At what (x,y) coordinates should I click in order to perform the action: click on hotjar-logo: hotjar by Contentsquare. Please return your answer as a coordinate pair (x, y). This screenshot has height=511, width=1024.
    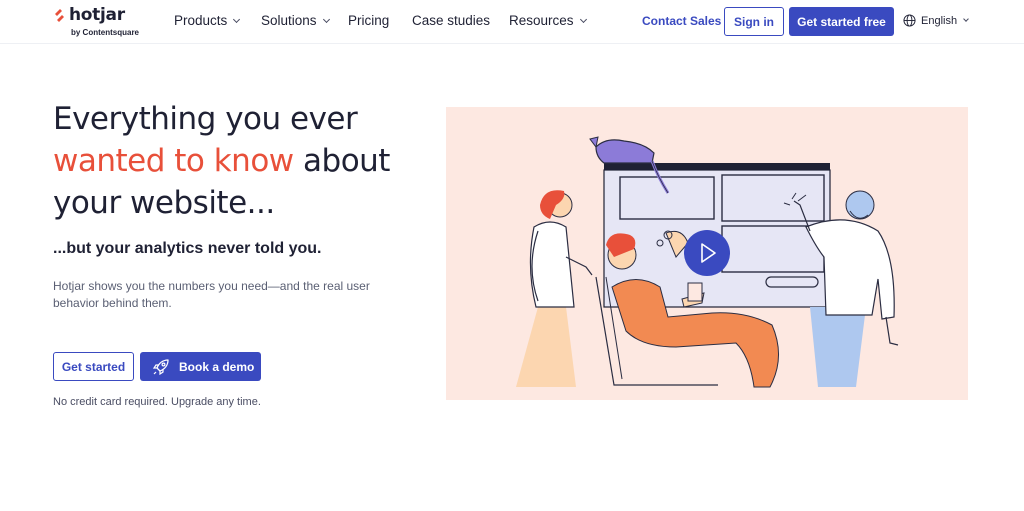
    Looking at the image, I should click on (103, 22).